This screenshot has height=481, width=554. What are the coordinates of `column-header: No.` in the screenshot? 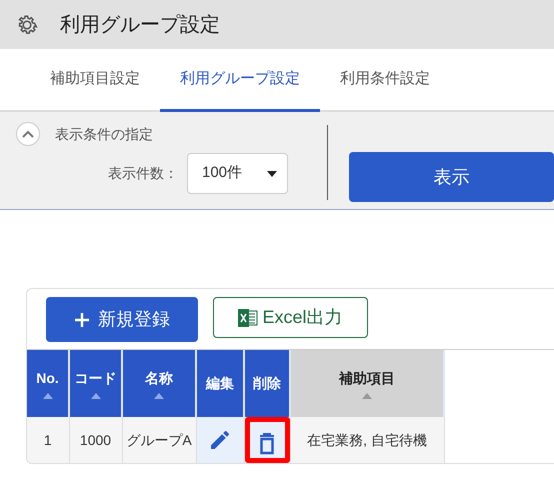 It's located at (48, 383).